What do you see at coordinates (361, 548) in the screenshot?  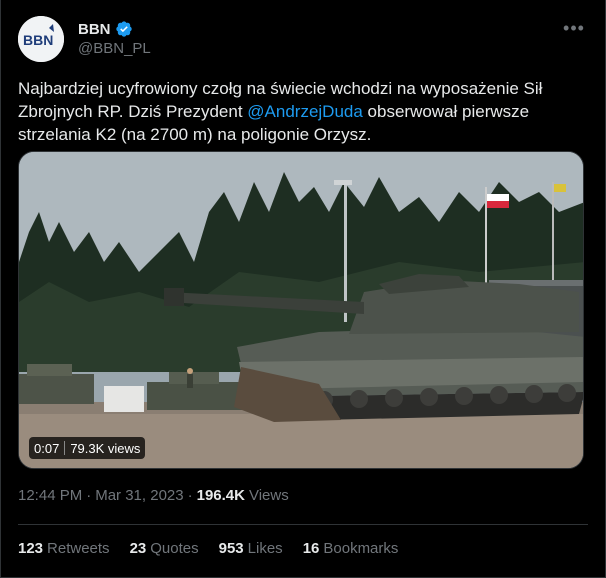 I see `stat-label: Bookmarks` at bounding box center [361, 548].